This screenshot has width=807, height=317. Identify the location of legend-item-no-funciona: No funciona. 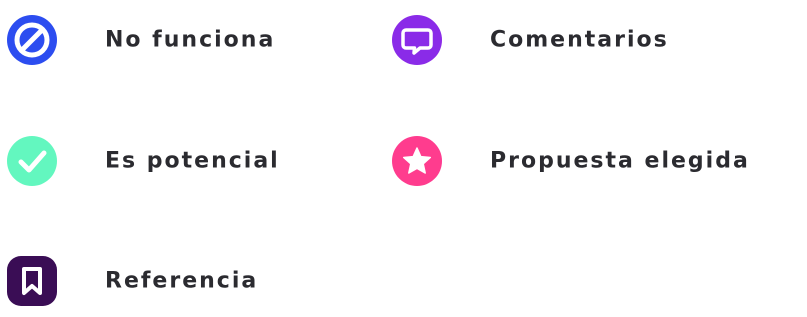
(167, 40).